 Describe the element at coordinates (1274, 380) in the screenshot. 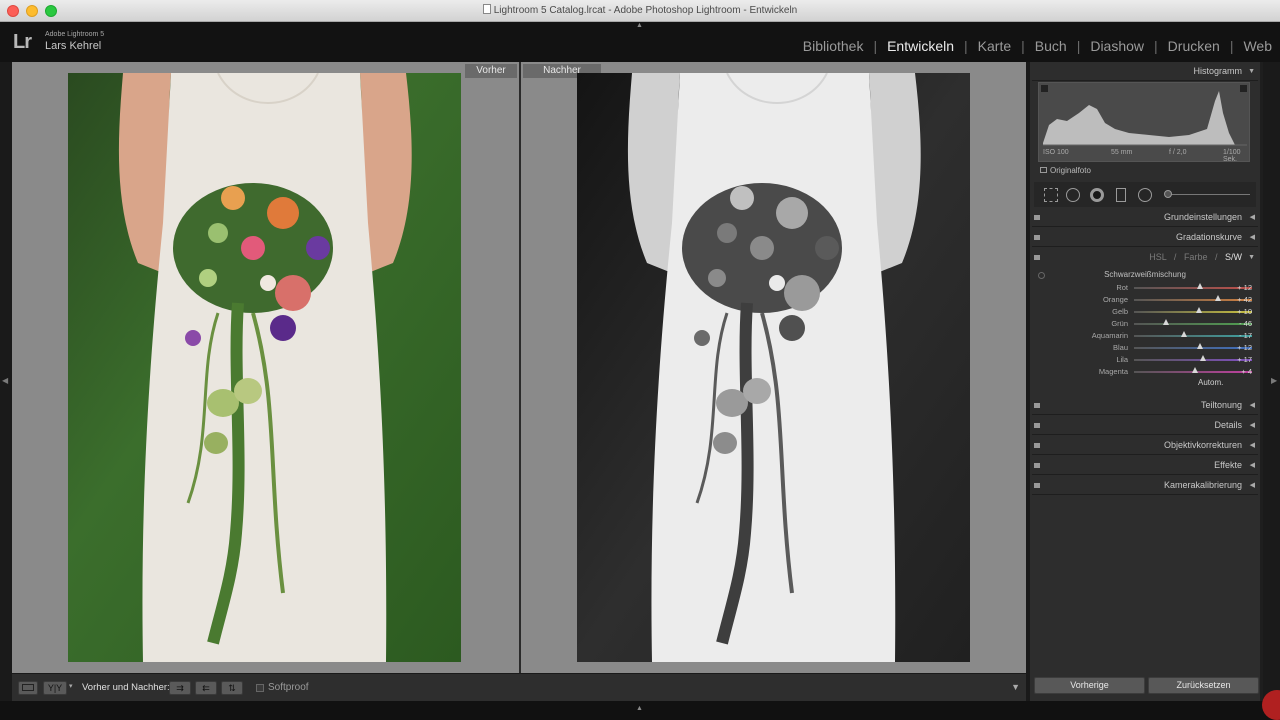

I see `right-panel-toggle-icon: ▶` at that location.